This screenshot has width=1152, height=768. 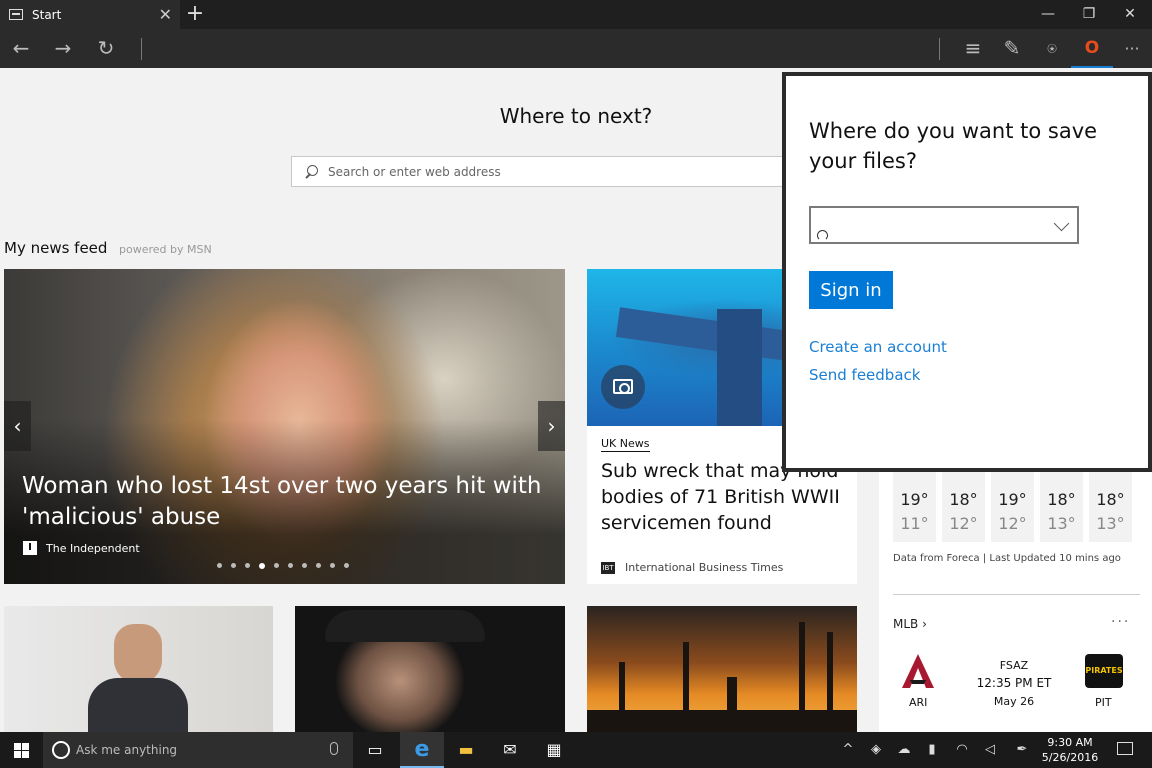 What do you see at coordinates (914, 523) in the screenshot?
I see `weather-low: 11°` at bounding box center [914, 523].